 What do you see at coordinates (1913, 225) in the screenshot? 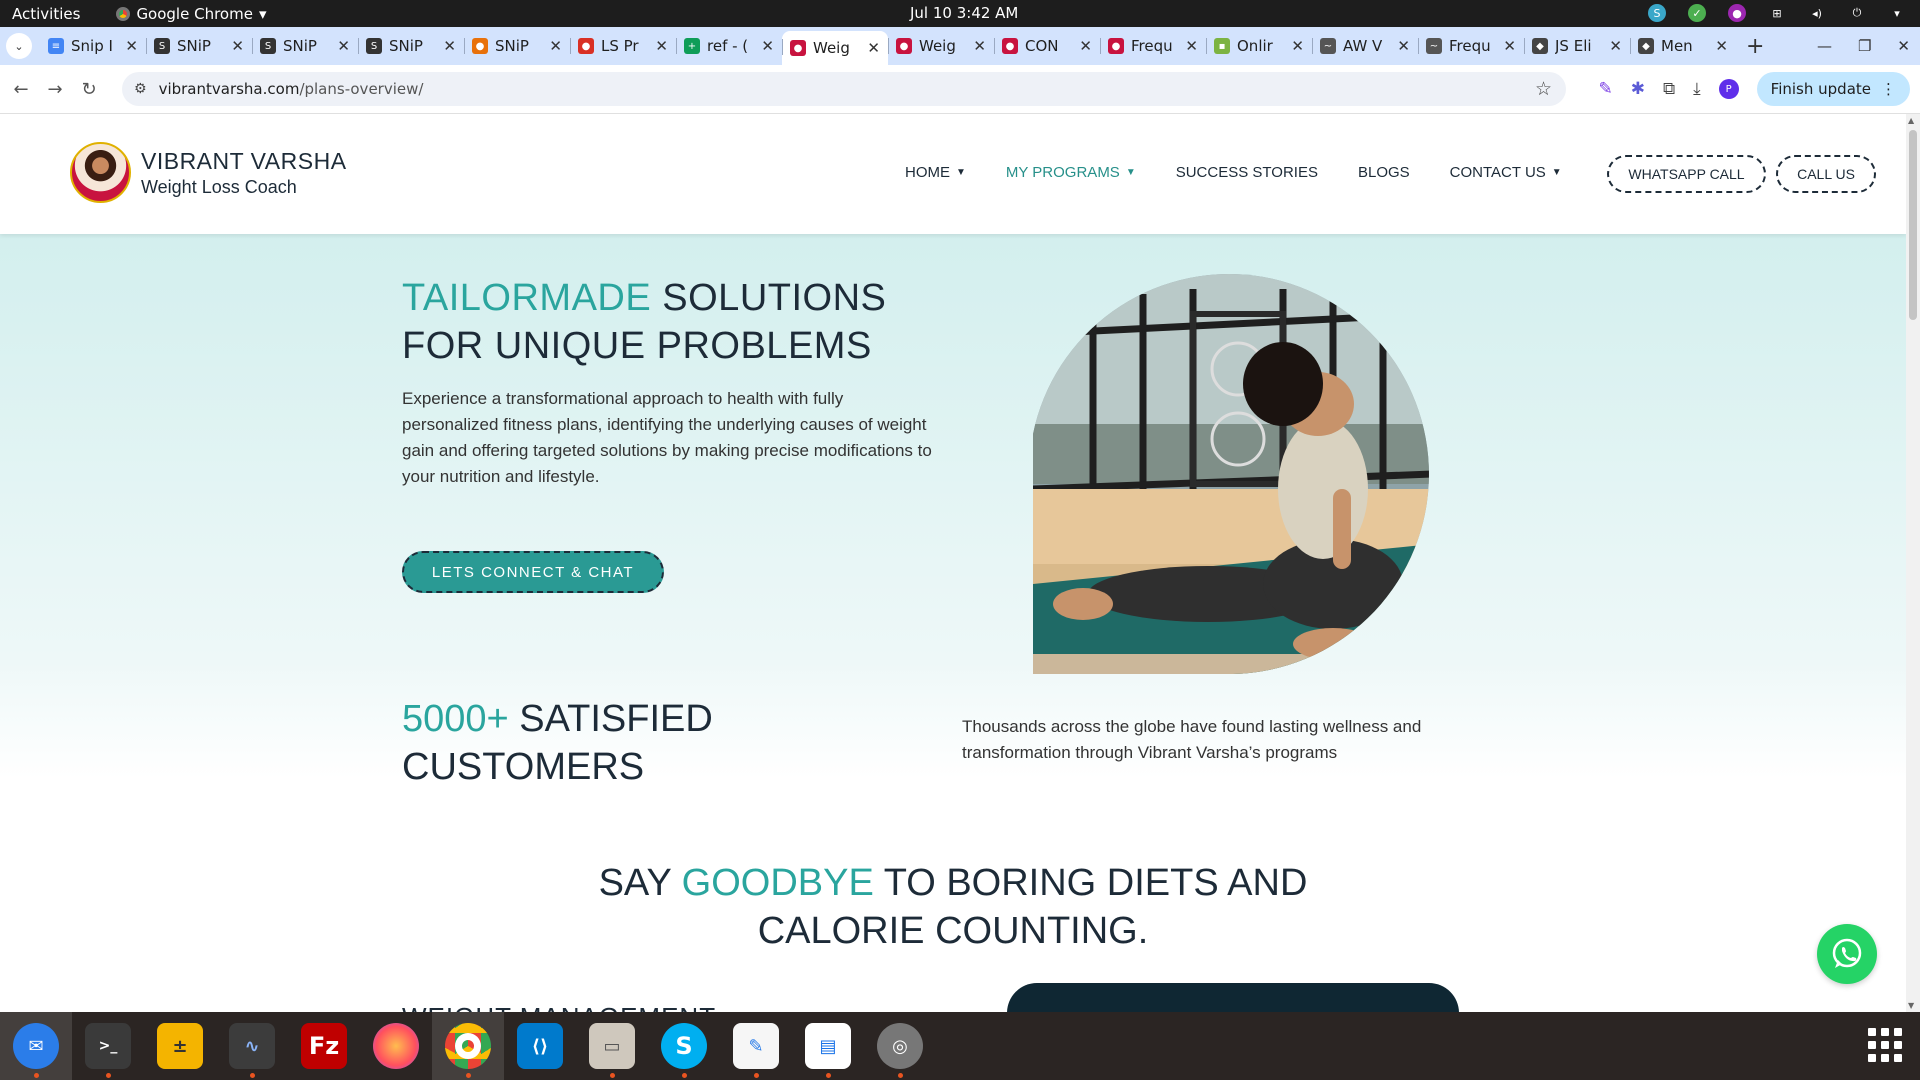
I see `scrollbar-thumb` at bounding box center [1913, 225].